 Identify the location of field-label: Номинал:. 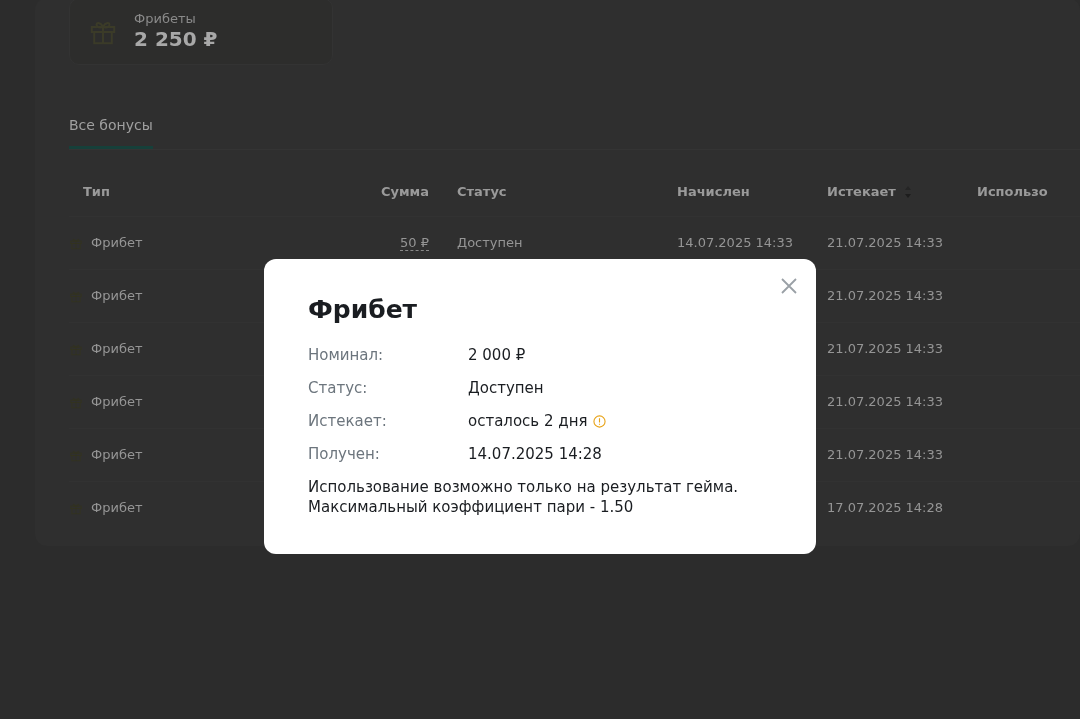
(346, 356).